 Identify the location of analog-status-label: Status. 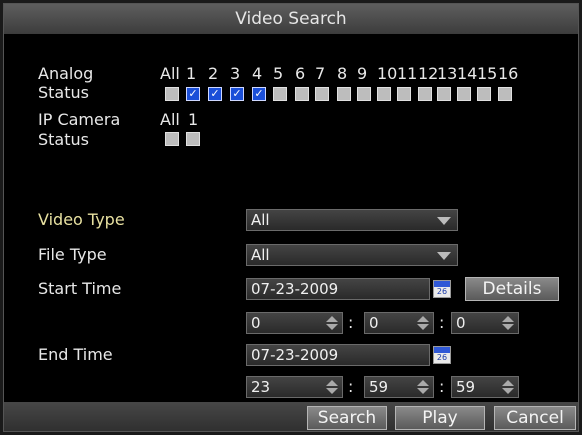
(63, 92).